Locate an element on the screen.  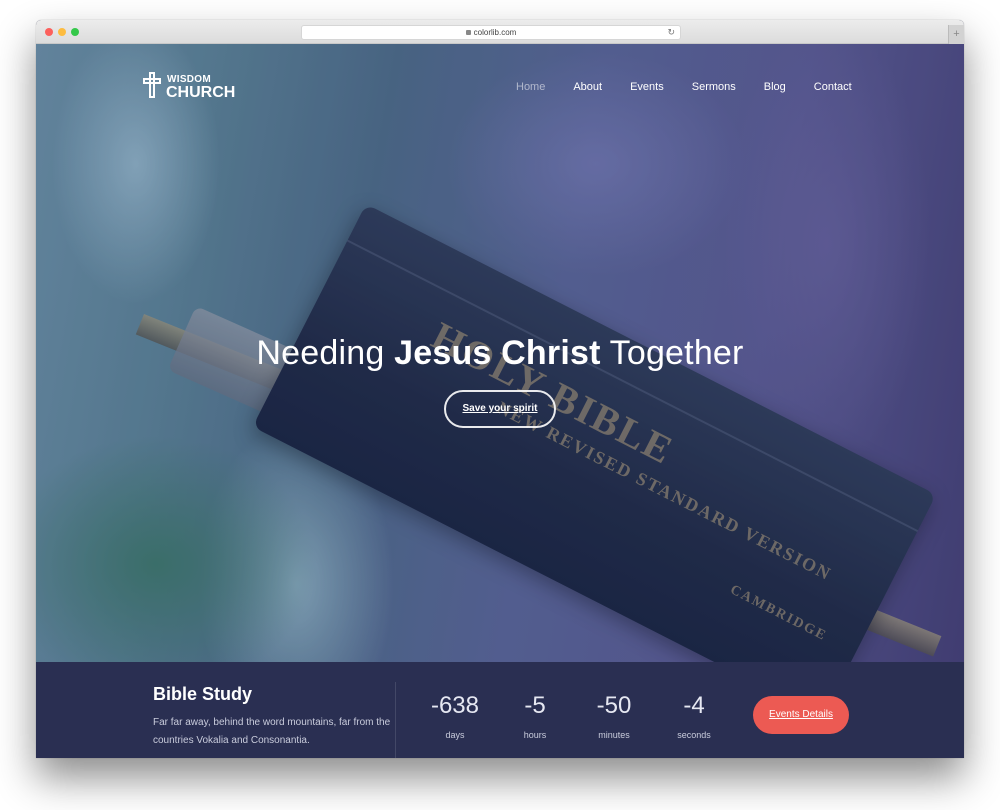
countdown-hours: -5 hours is located at coordinates (535, 716).